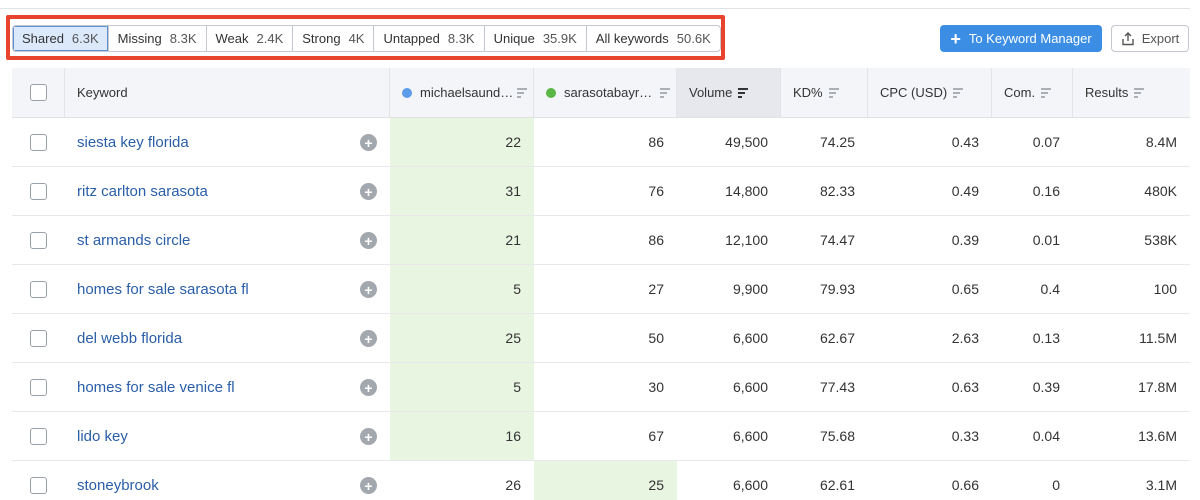 This screenshot has height=500, width=1200. Describe the element at coordinates (1150, 38) in the screenshot. I see `export-button: Export` at that location.